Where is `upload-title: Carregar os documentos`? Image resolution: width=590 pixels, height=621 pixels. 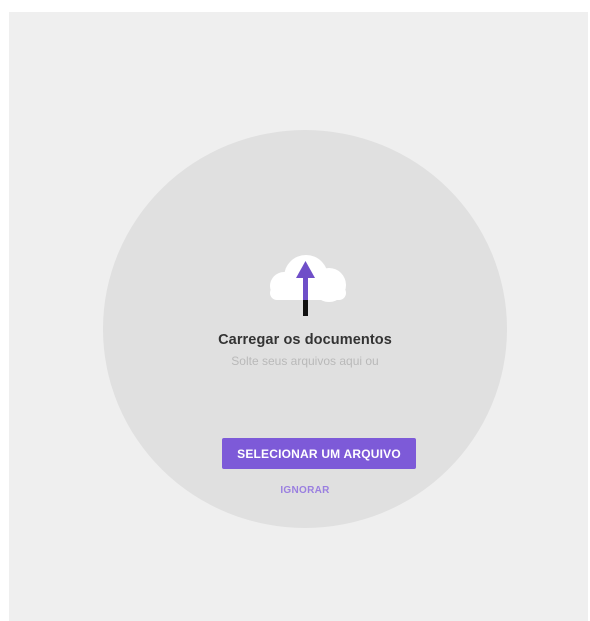 upload-title: Carregar os documentos is located at coordinates (305, 340).